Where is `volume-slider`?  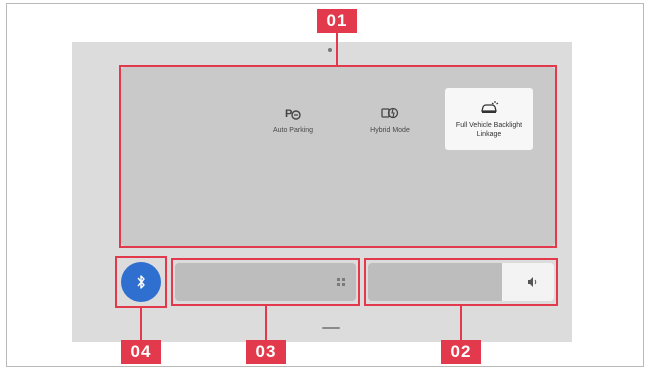
volume-slider is located at coordinates (461, 282).